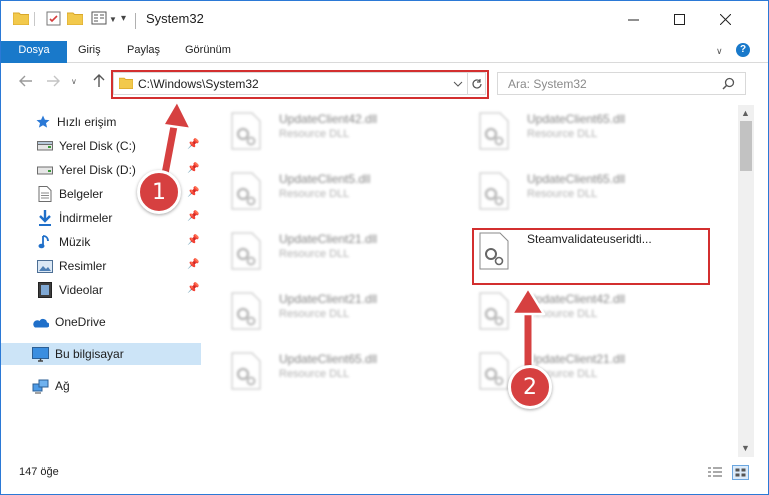  What do you see at coordinates (725, 19) in the screenshot?
I see `close-button` at bounding box center [725, 19].